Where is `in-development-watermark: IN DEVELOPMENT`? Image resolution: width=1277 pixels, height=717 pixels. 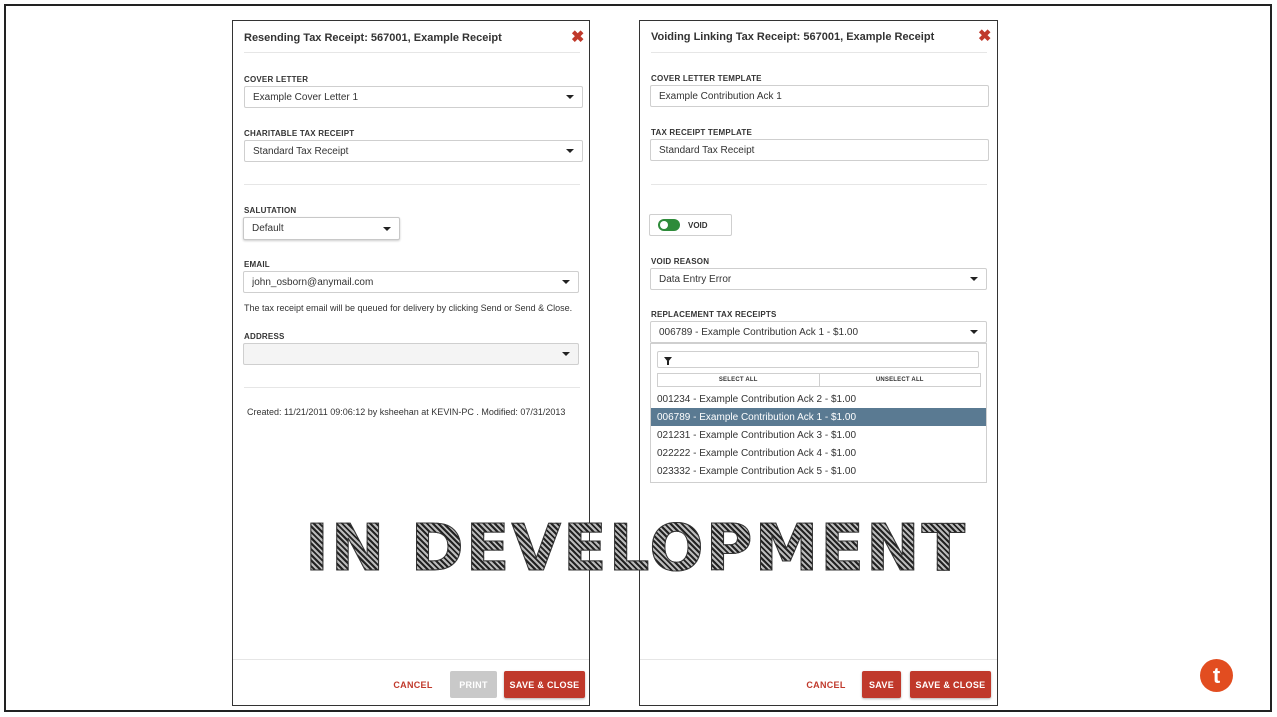
in-development-watermark: IN DEVELOPMENT is located at coordinates (645, 549).